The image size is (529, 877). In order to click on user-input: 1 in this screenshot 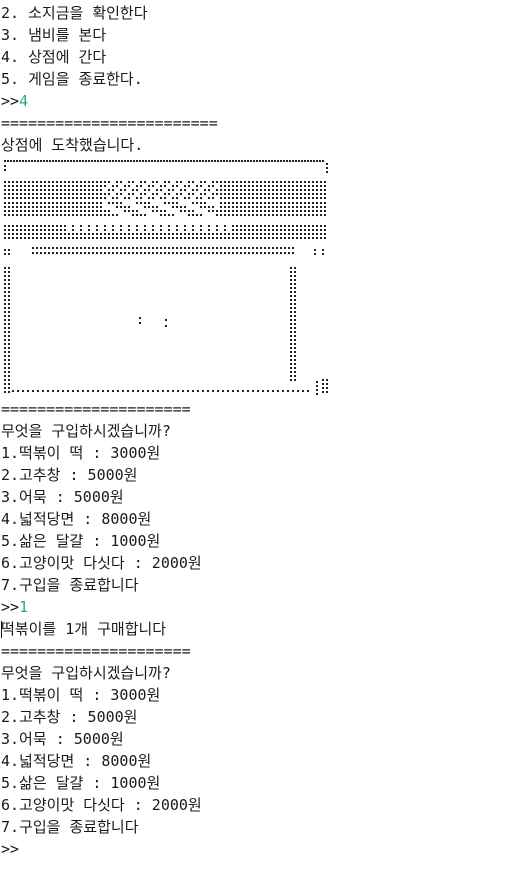, I will do `click(24, 607)`.